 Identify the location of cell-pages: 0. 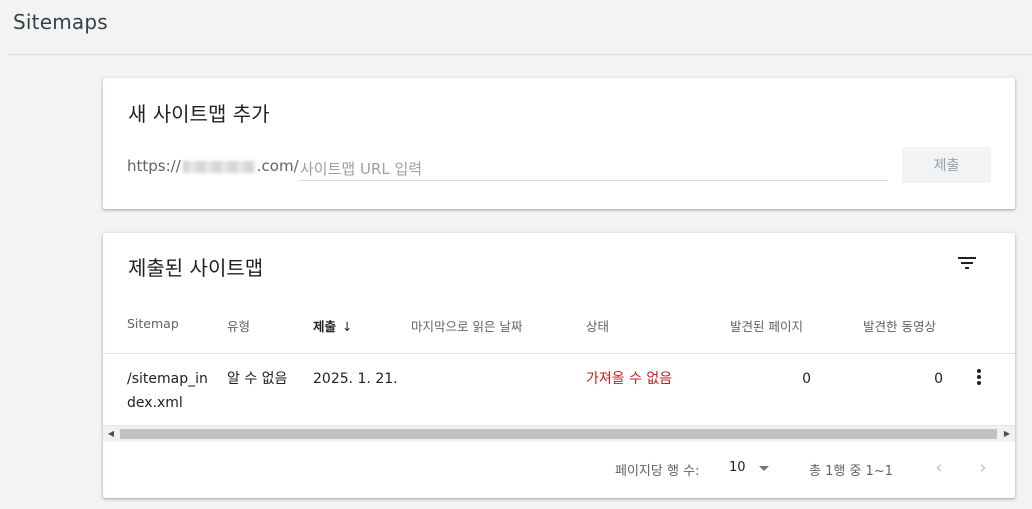
(806, 379).